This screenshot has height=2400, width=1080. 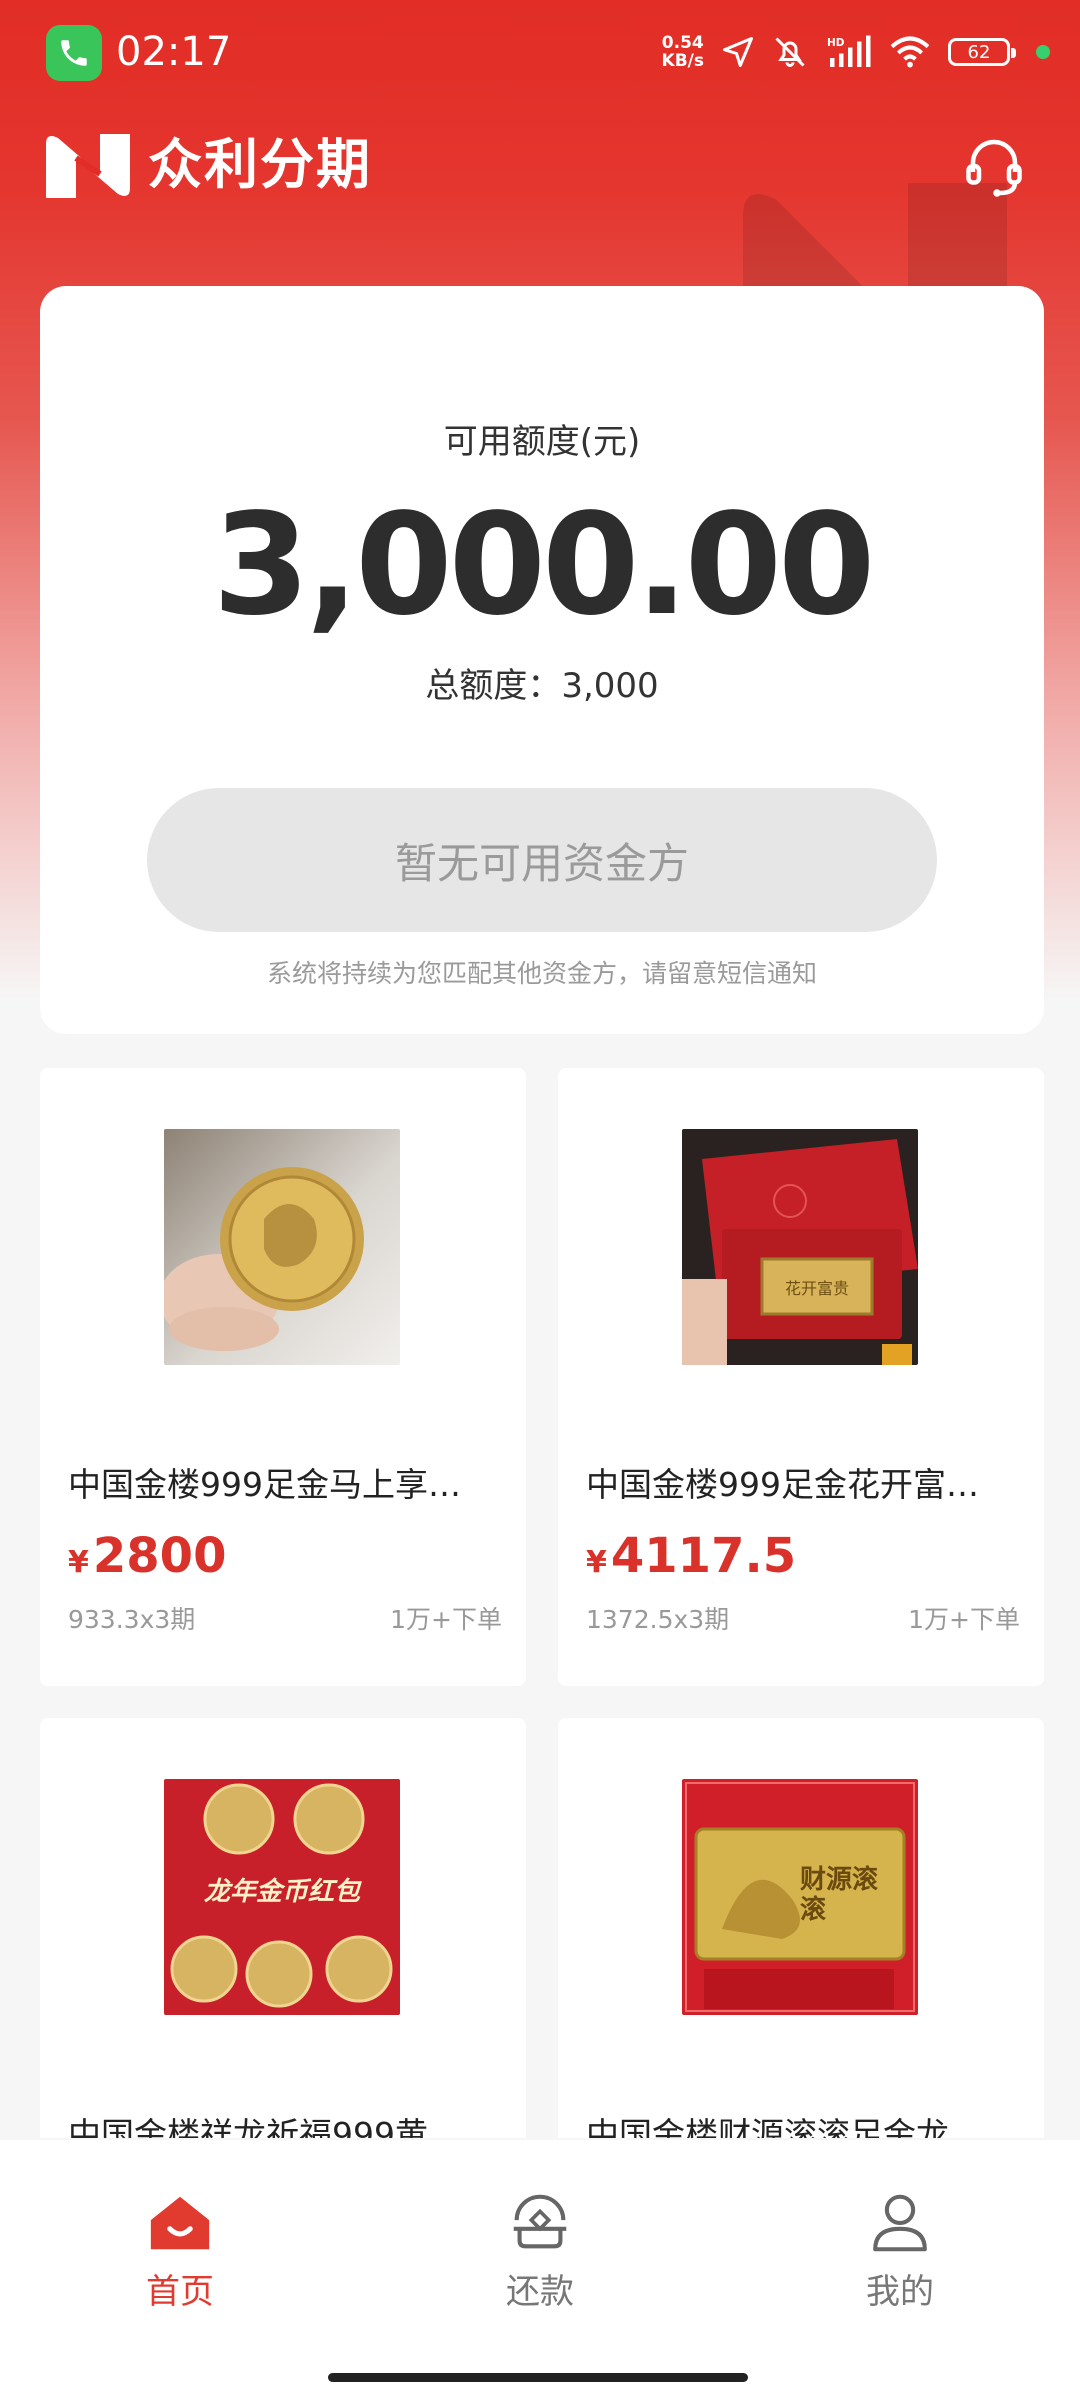 I want to click on product-image-plaque-text: 财源滚滚, so click(x=839, y=1895).